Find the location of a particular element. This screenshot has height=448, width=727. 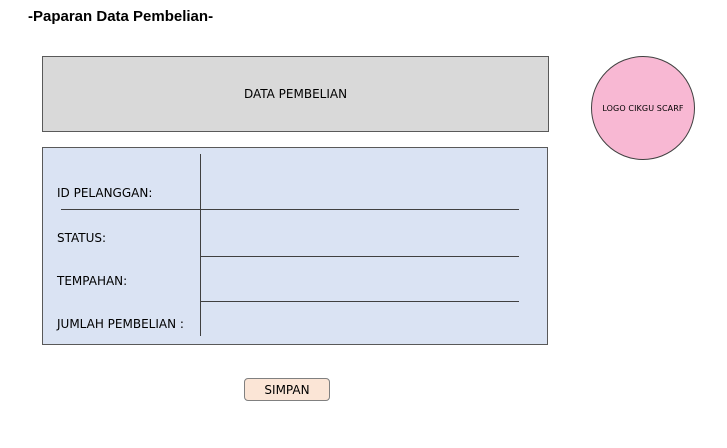

header-banner-label: DATA PEMBELIAN is located at coordinates (295, 94).